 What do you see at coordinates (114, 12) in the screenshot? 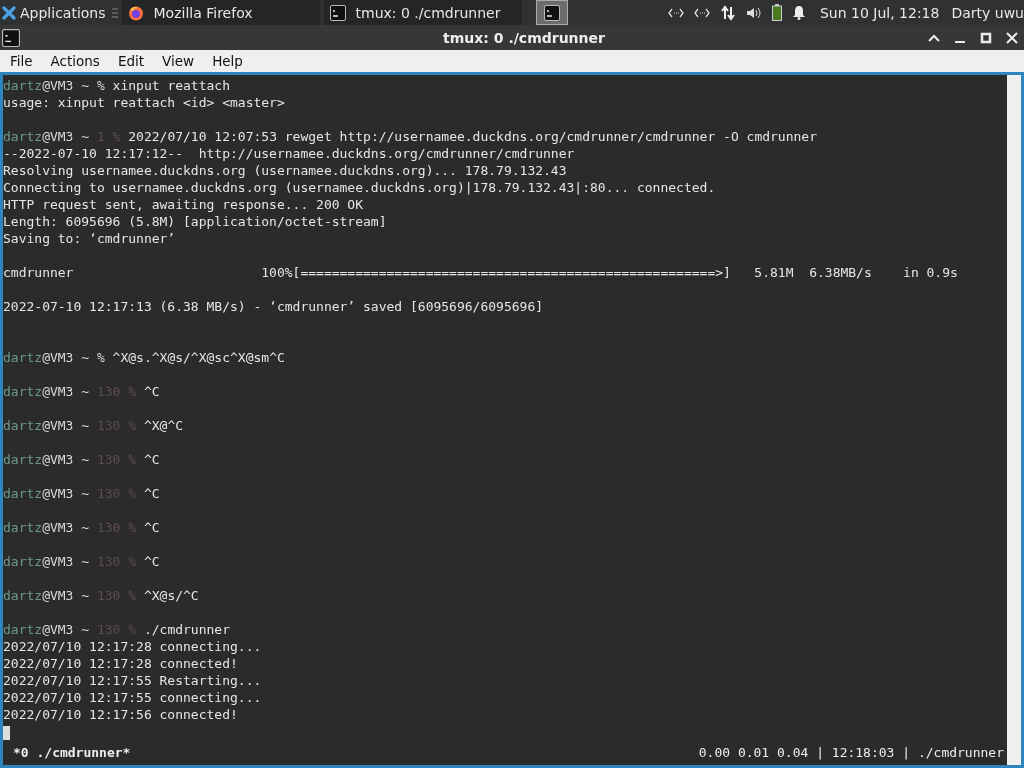
I see `separator-icon` at bounding box center [114, 12].